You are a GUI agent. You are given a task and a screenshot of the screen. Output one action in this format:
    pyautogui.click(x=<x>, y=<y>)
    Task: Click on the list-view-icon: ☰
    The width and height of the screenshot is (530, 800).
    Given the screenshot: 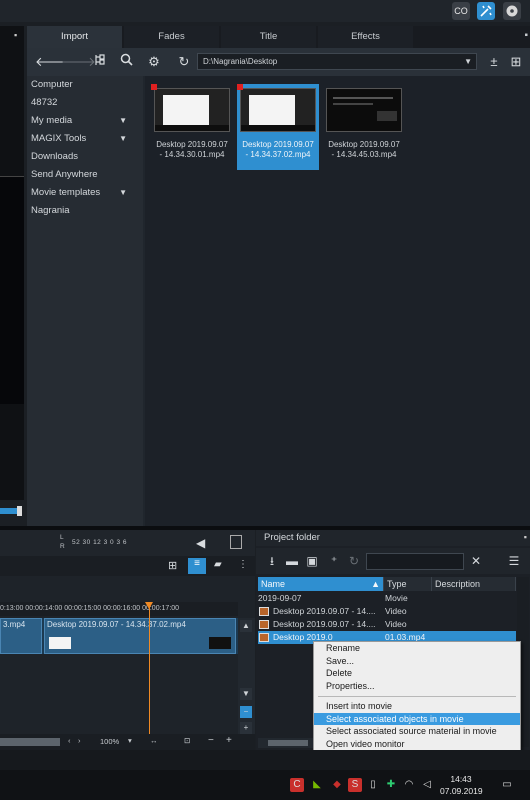 What is the action you would take?
    pyautogui.click(x=514, y=561)
    